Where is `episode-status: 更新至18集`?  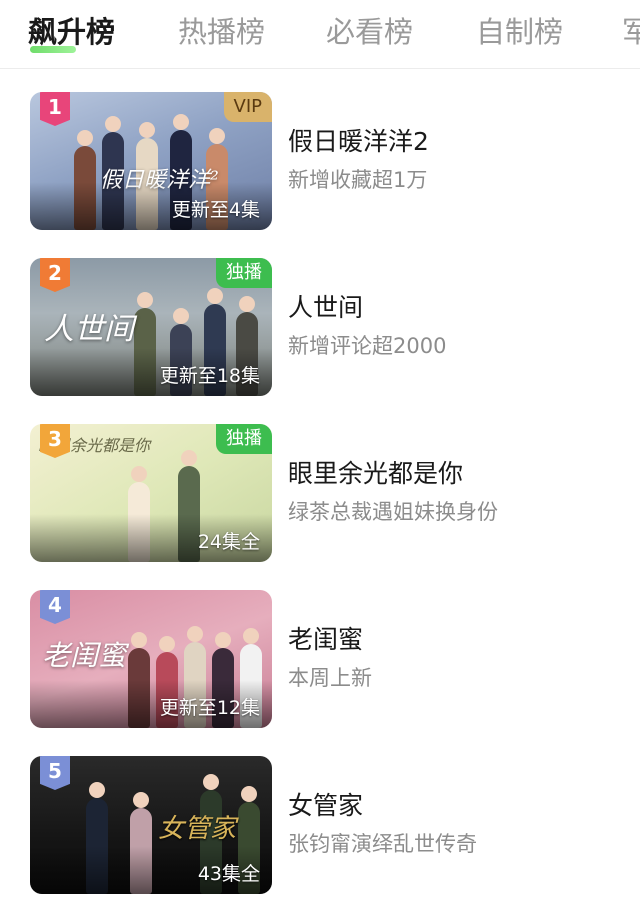
episode-status: 更新至18集 is located at coordinates (209, 376).